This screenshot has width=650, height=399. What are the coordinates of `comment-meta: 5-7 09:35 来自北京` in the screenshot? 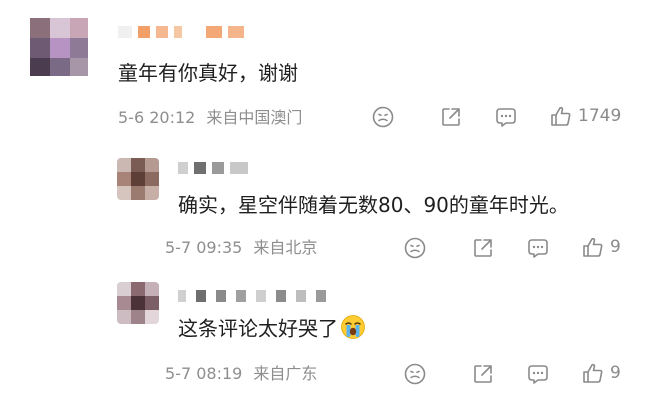 It's located at (241, 248).